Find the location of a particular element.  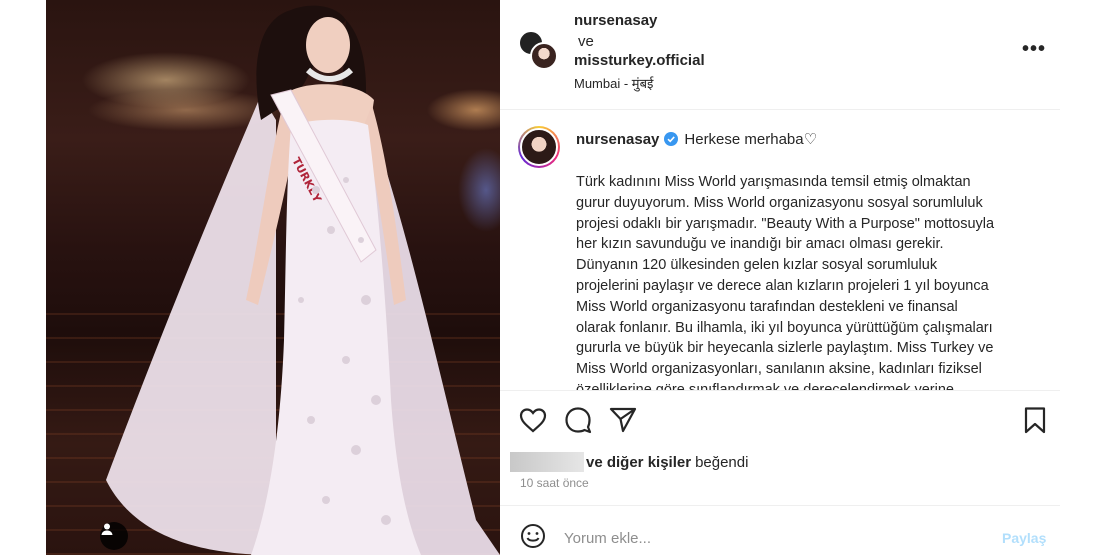

post-timestamp: 10 saat önce is located at coordinates (554, 483).